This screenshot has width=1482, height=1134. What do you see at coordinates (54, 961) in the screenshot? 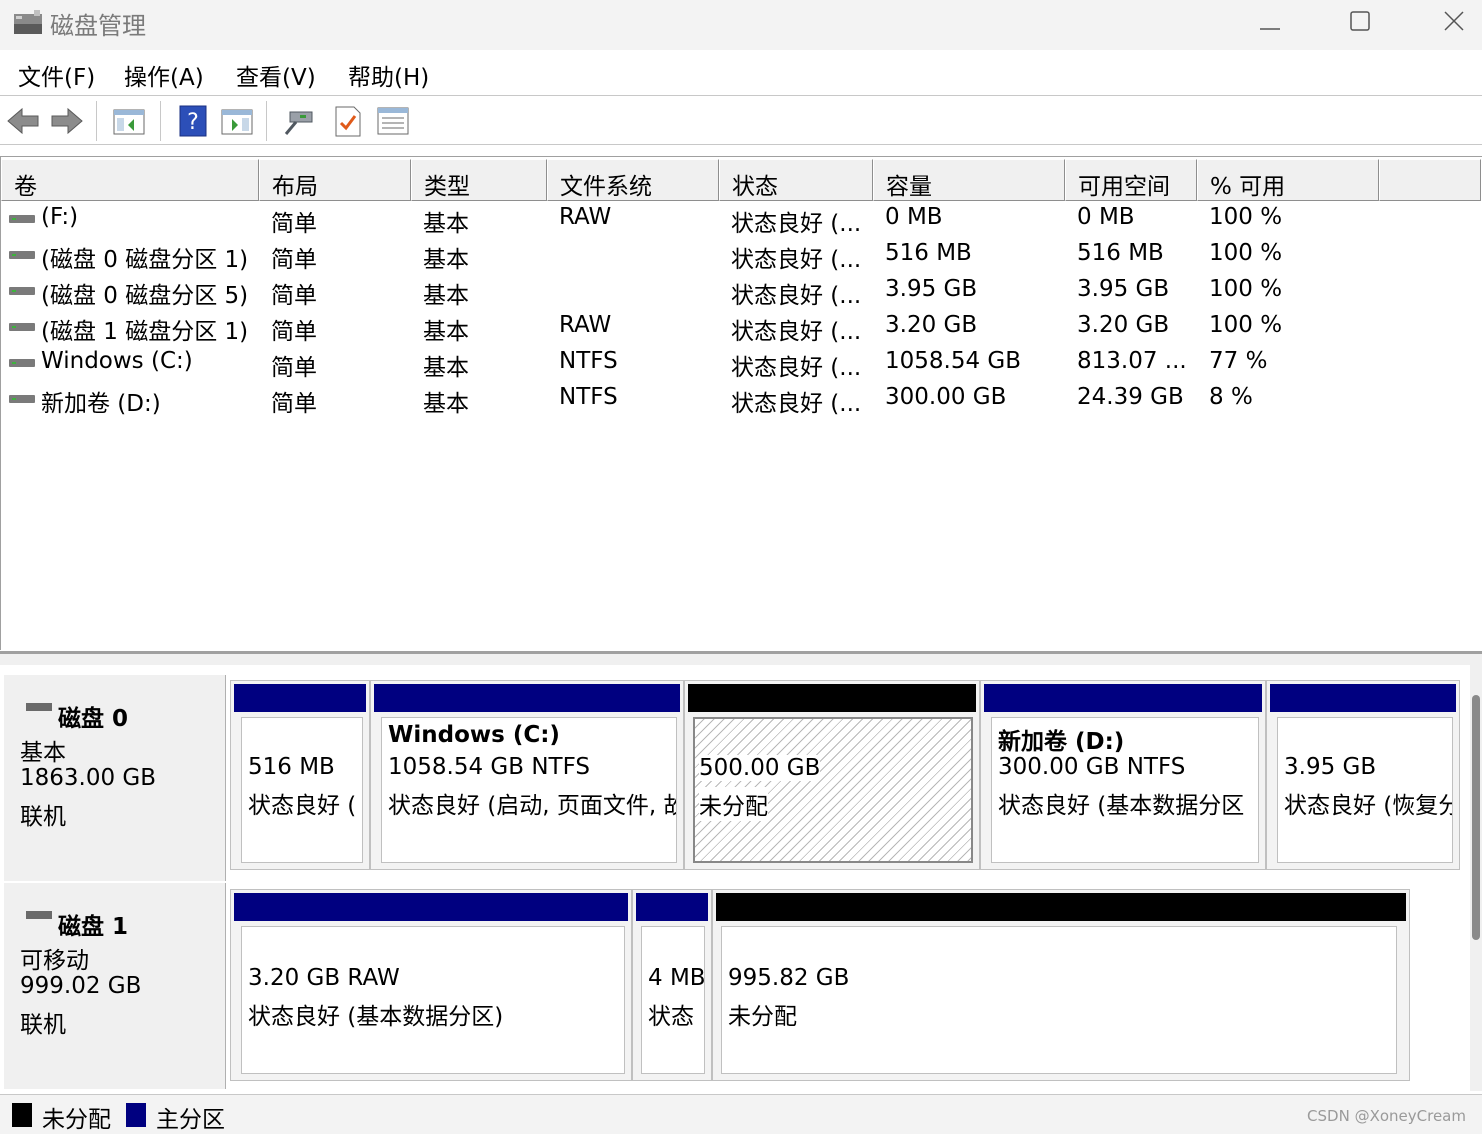
I see `disk-kind: 可移动` at bounding box center [54, 961].